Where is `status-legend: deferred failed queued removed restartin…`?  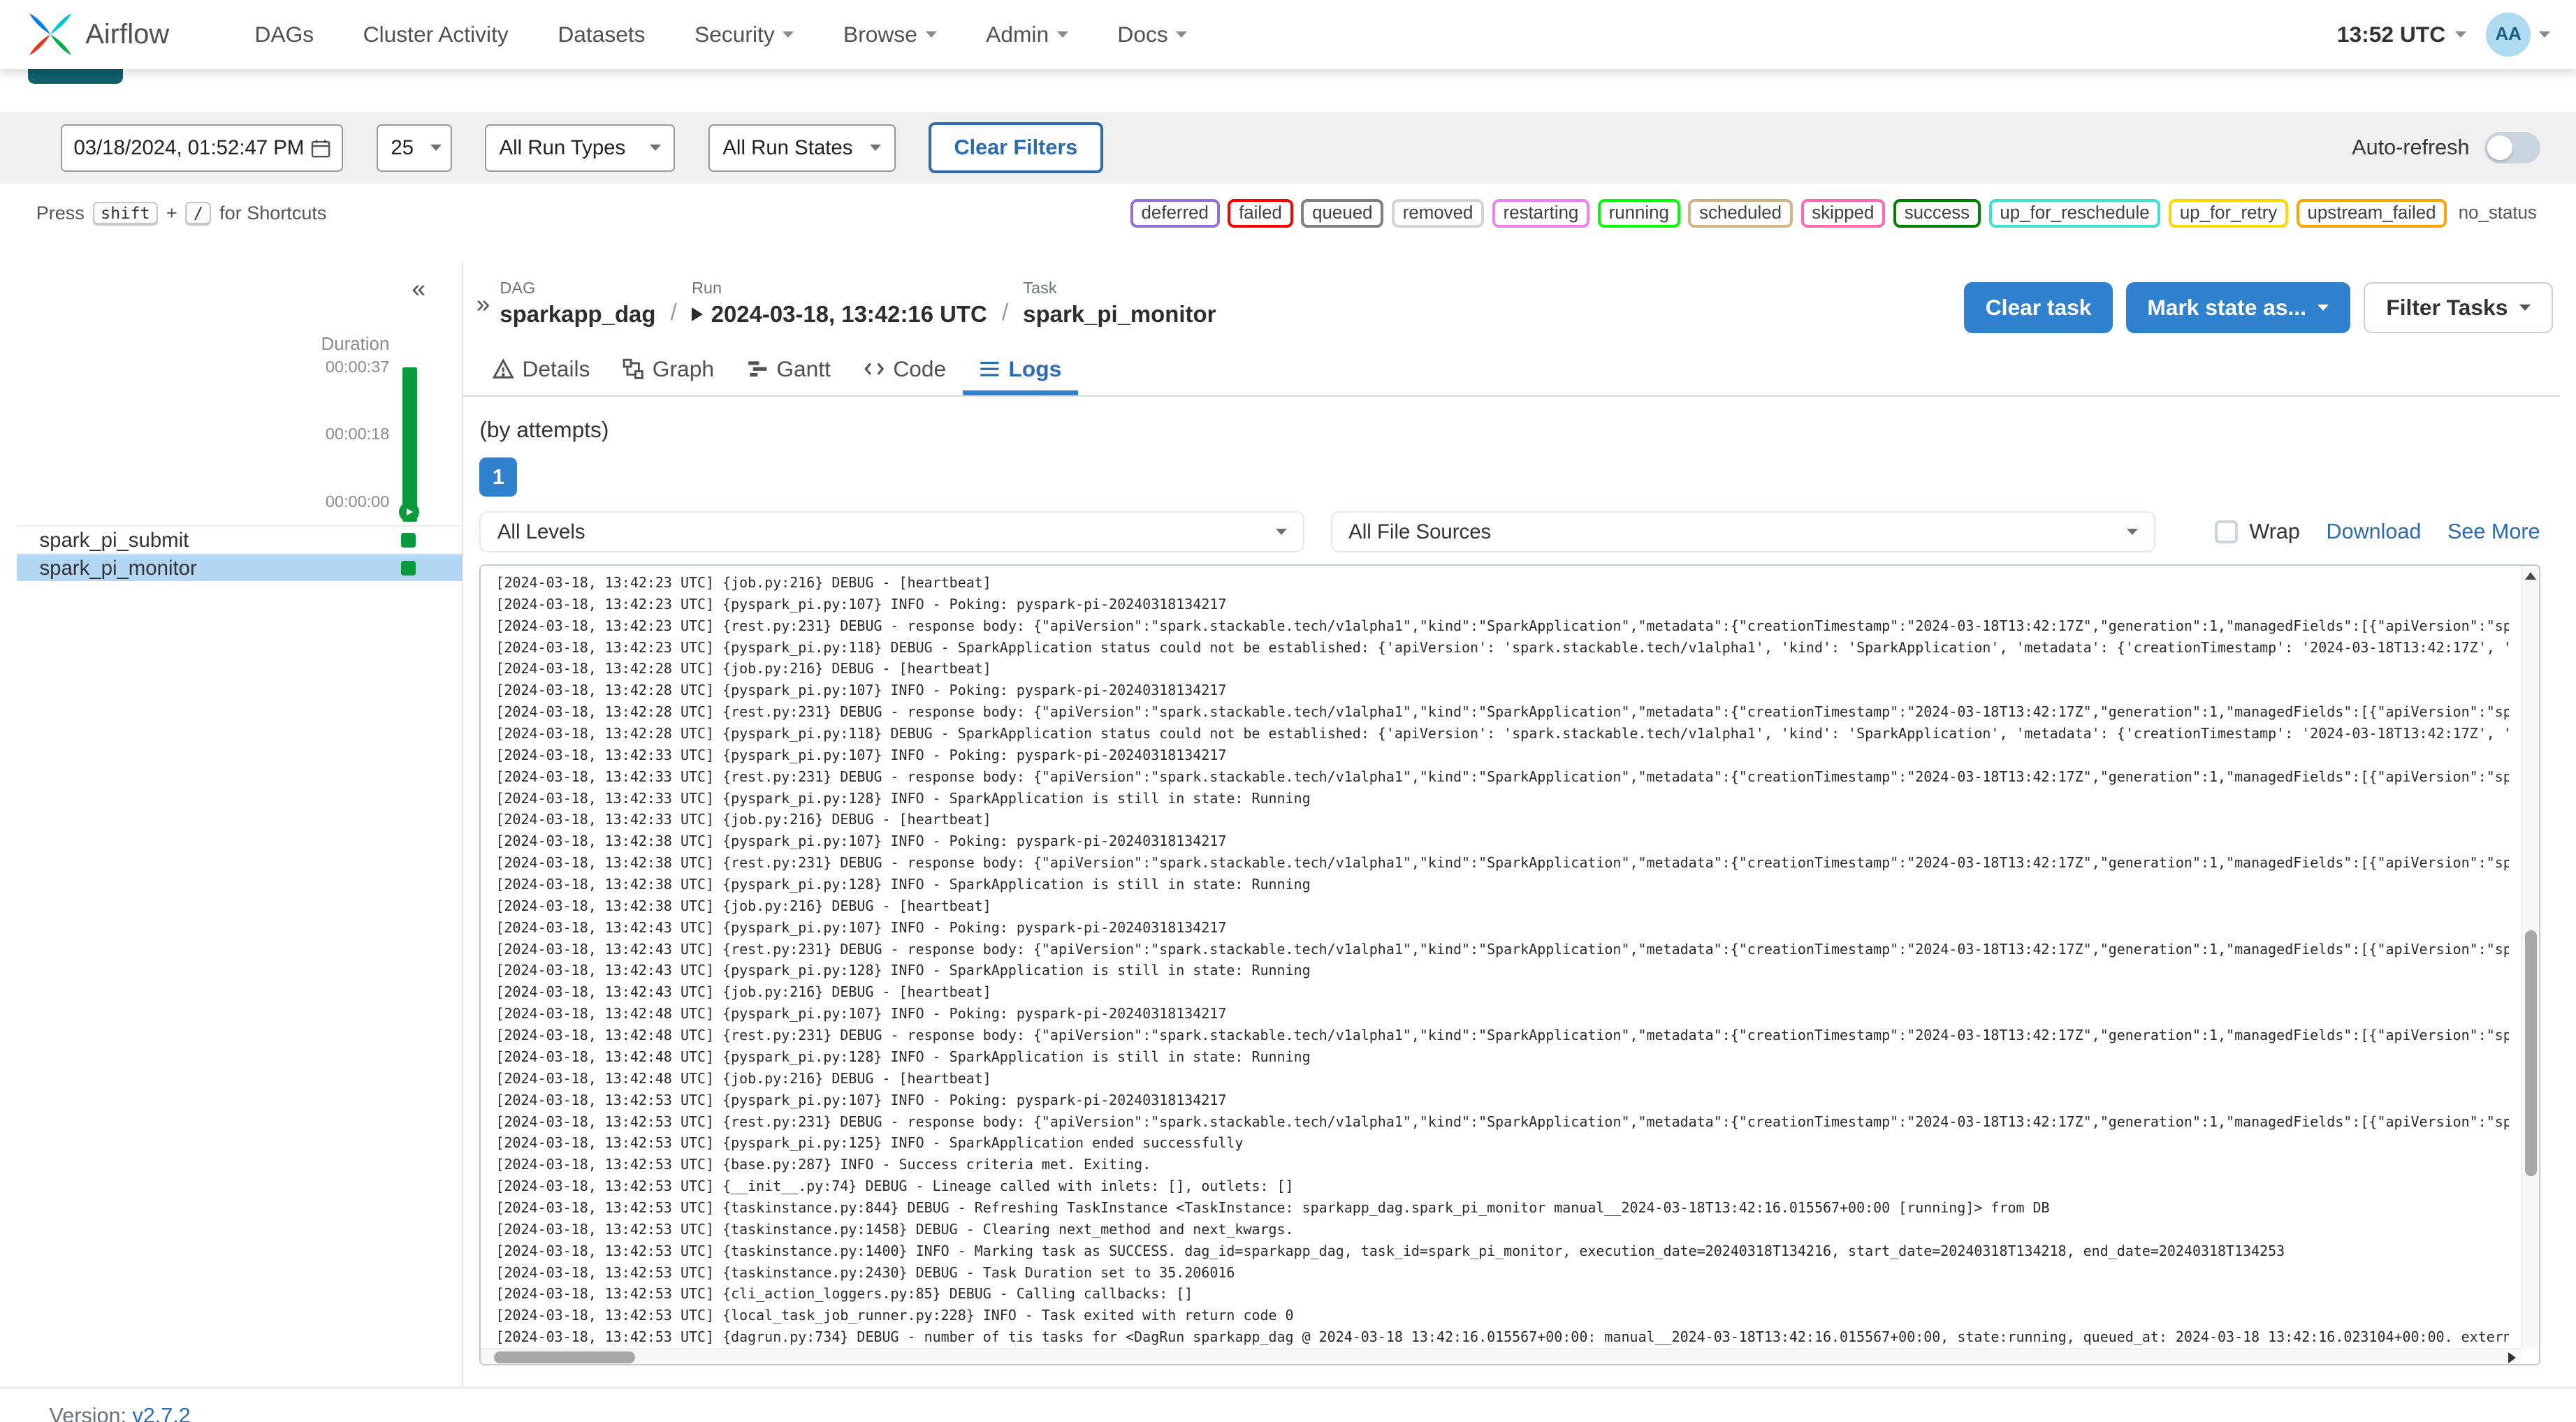
status-legend: deferred failed queued removed restartin… is located at coordinates (1835, 213).